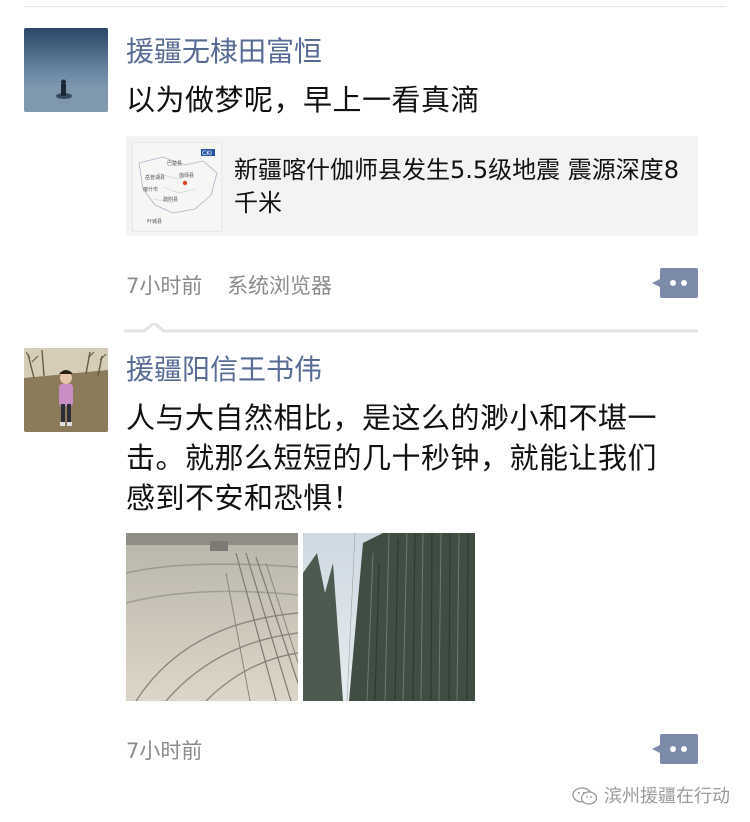  Describe the element at coordinates (375, 3) in the screenshot. I see `top-divider` at that location.